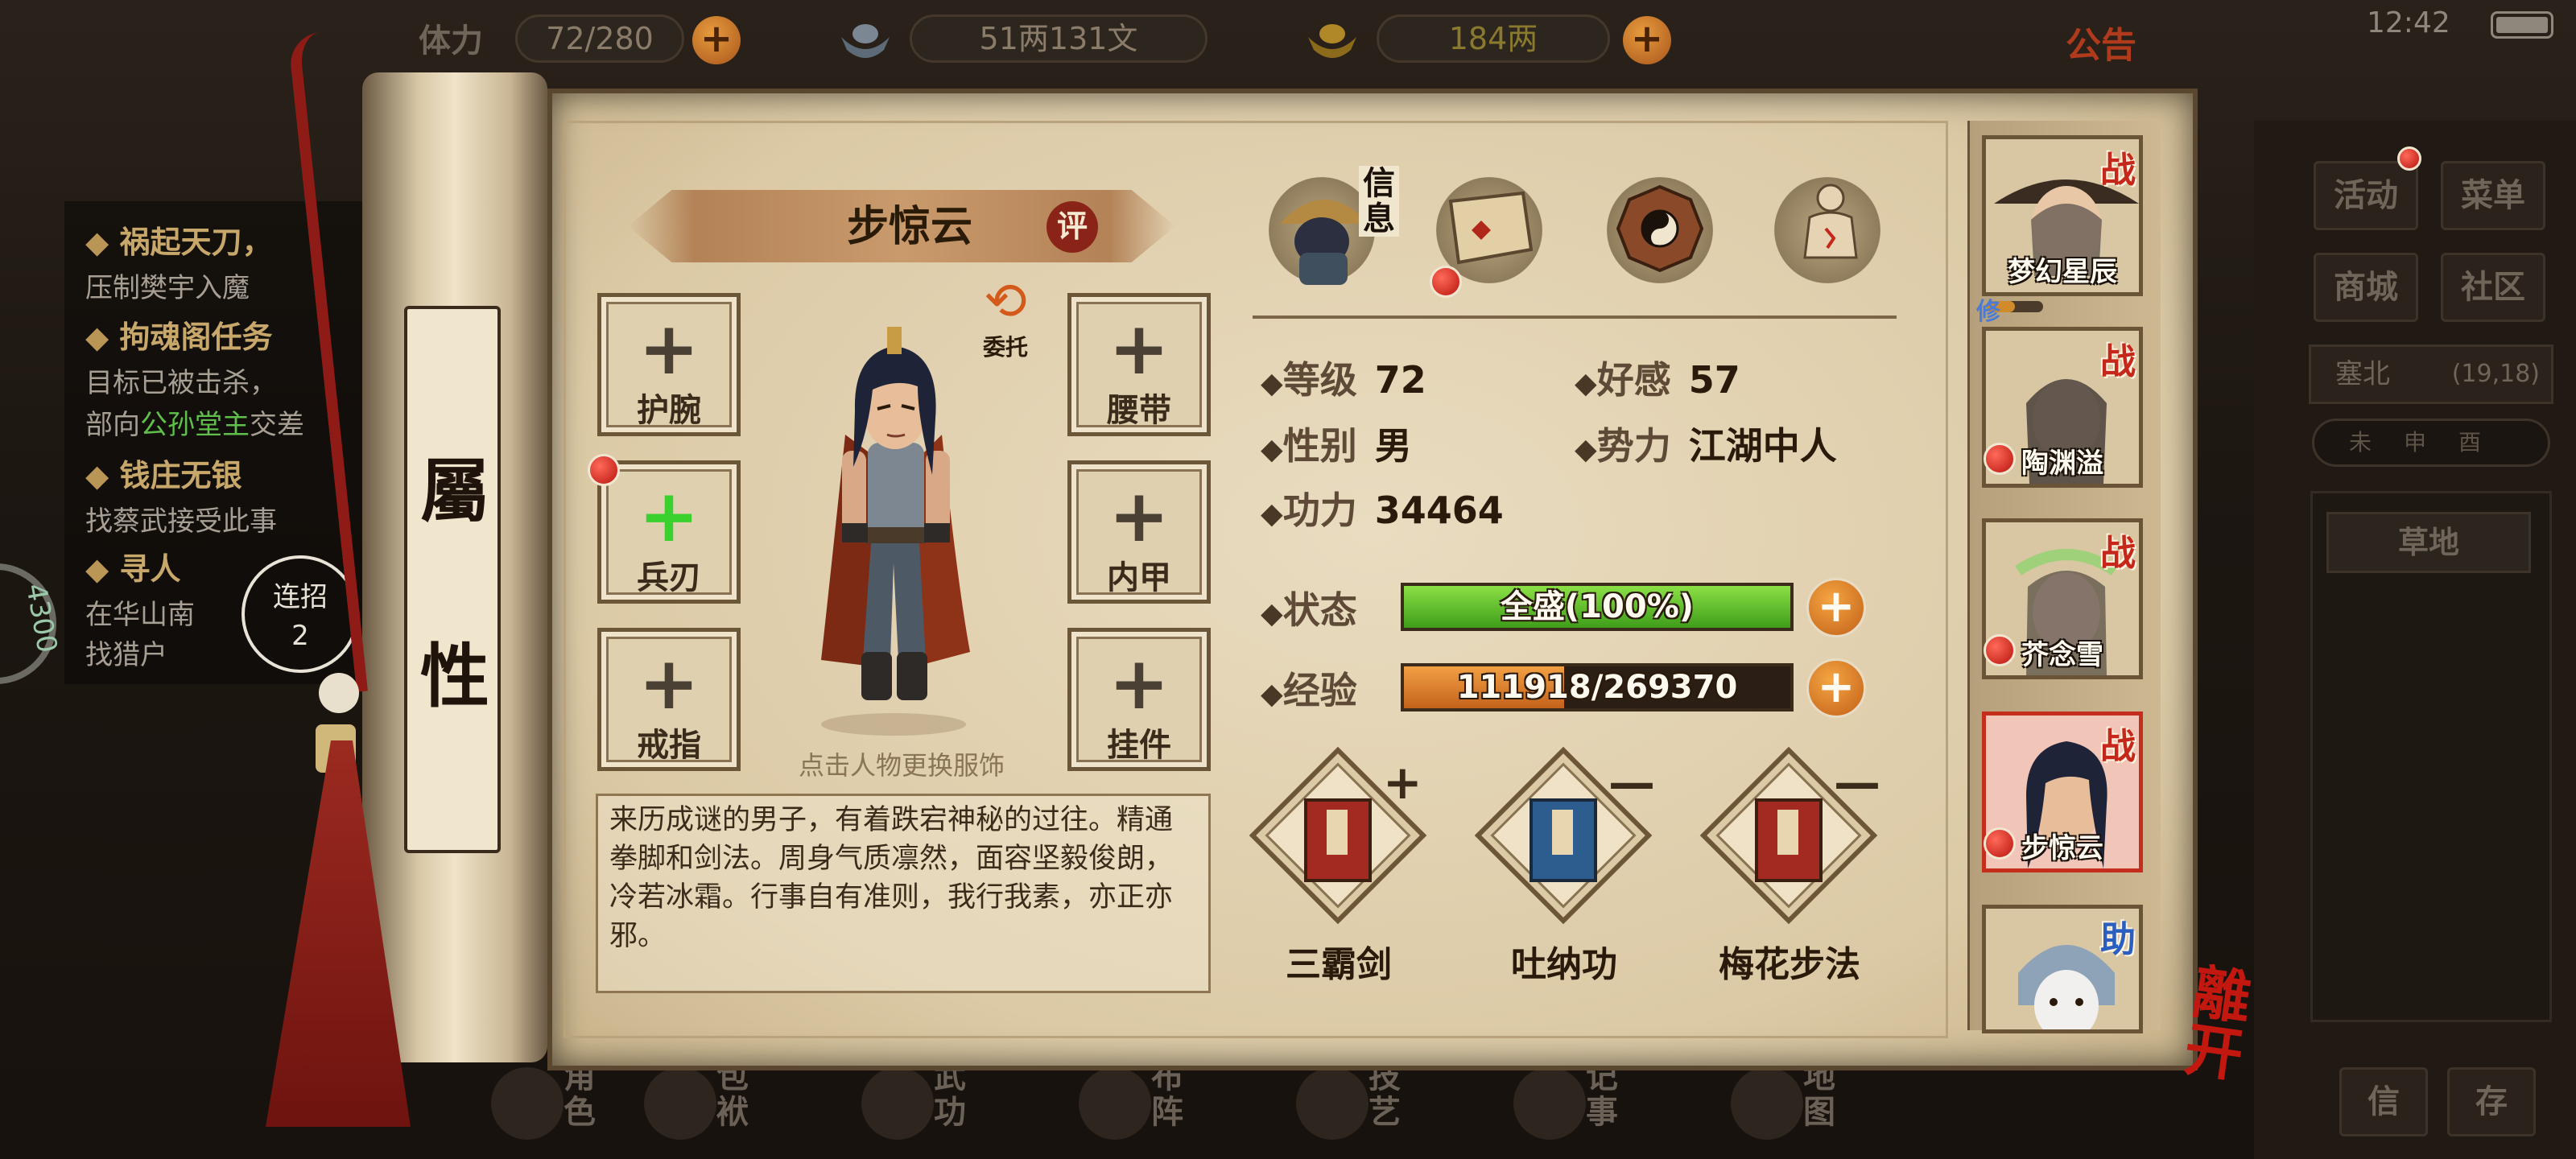 The width and height of the screenshot is (2576, 1159). What do you see at coordinates (1564, 964) in the screenshot?
I see `skill-name: 吐纳功` at bounding box center [1564, 964].